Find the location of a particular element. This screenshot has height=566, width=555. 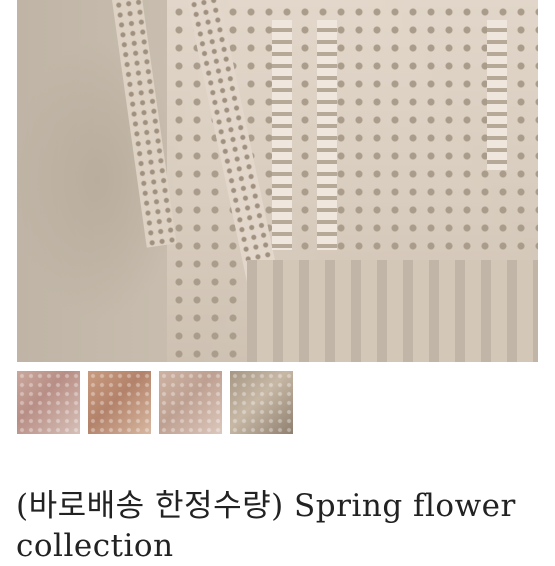

lace-dress-hem is located at coordinates (392, 311).